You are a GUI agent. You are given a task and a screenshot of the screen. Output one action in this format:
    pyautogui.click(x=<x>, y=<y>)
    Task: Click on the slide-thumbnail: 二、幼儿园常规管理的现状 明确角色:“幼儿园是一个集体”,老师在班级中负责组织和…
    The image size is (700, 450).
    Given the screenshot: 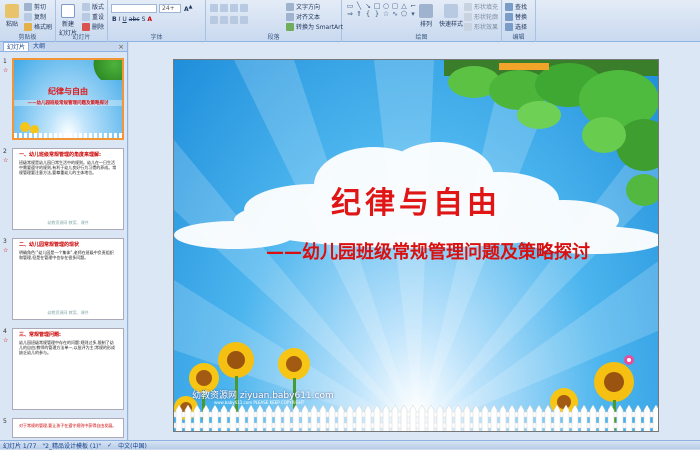 What is the action you would take?
    pyautogui.click(x=68, y=279)
    